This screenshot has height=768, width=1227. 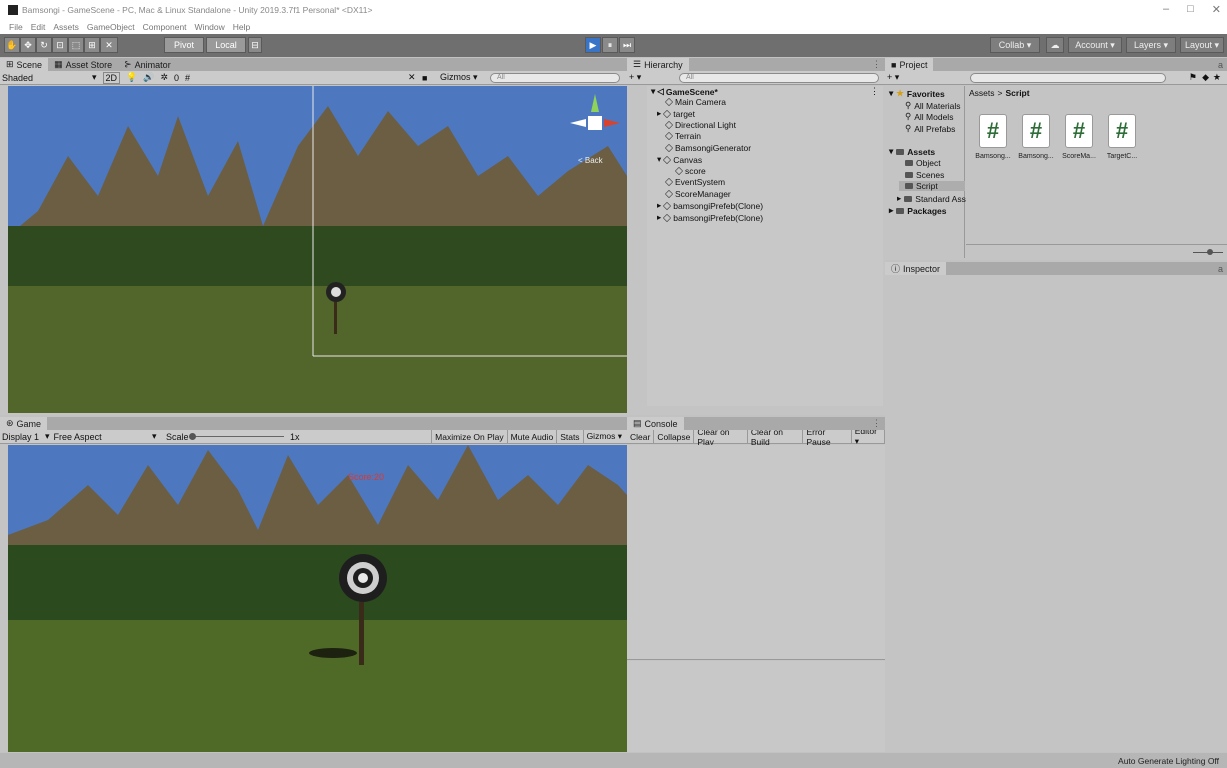 What do you see at coordinates (876, 64) in the screenshot?
I see `panel-menu-icon: ⋮` at bounding box center [876, 64].